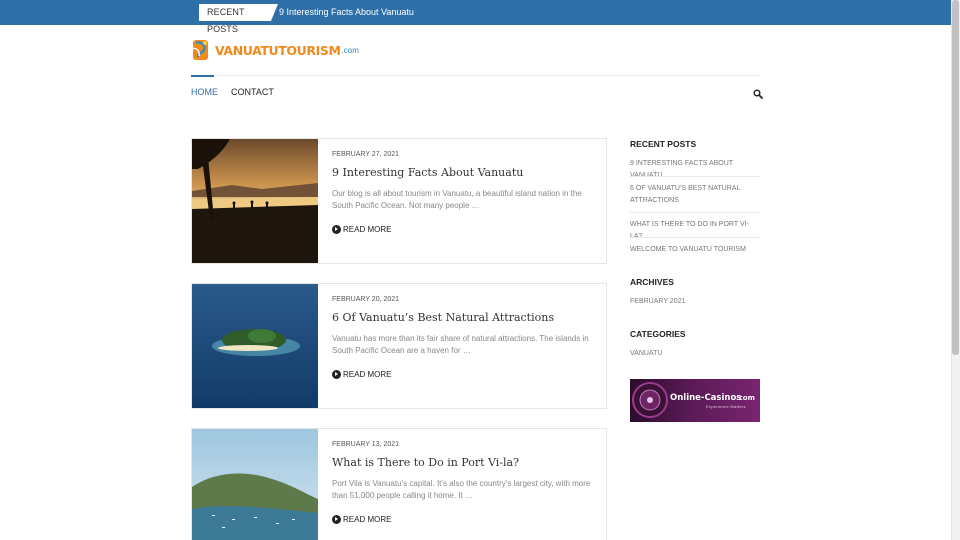  What do you see at coordinates (346, 12) in the screenshot?
I see `ticker-post-link: 9 Interesting Facts About Vanuatu` at bounding box center [346, 12].